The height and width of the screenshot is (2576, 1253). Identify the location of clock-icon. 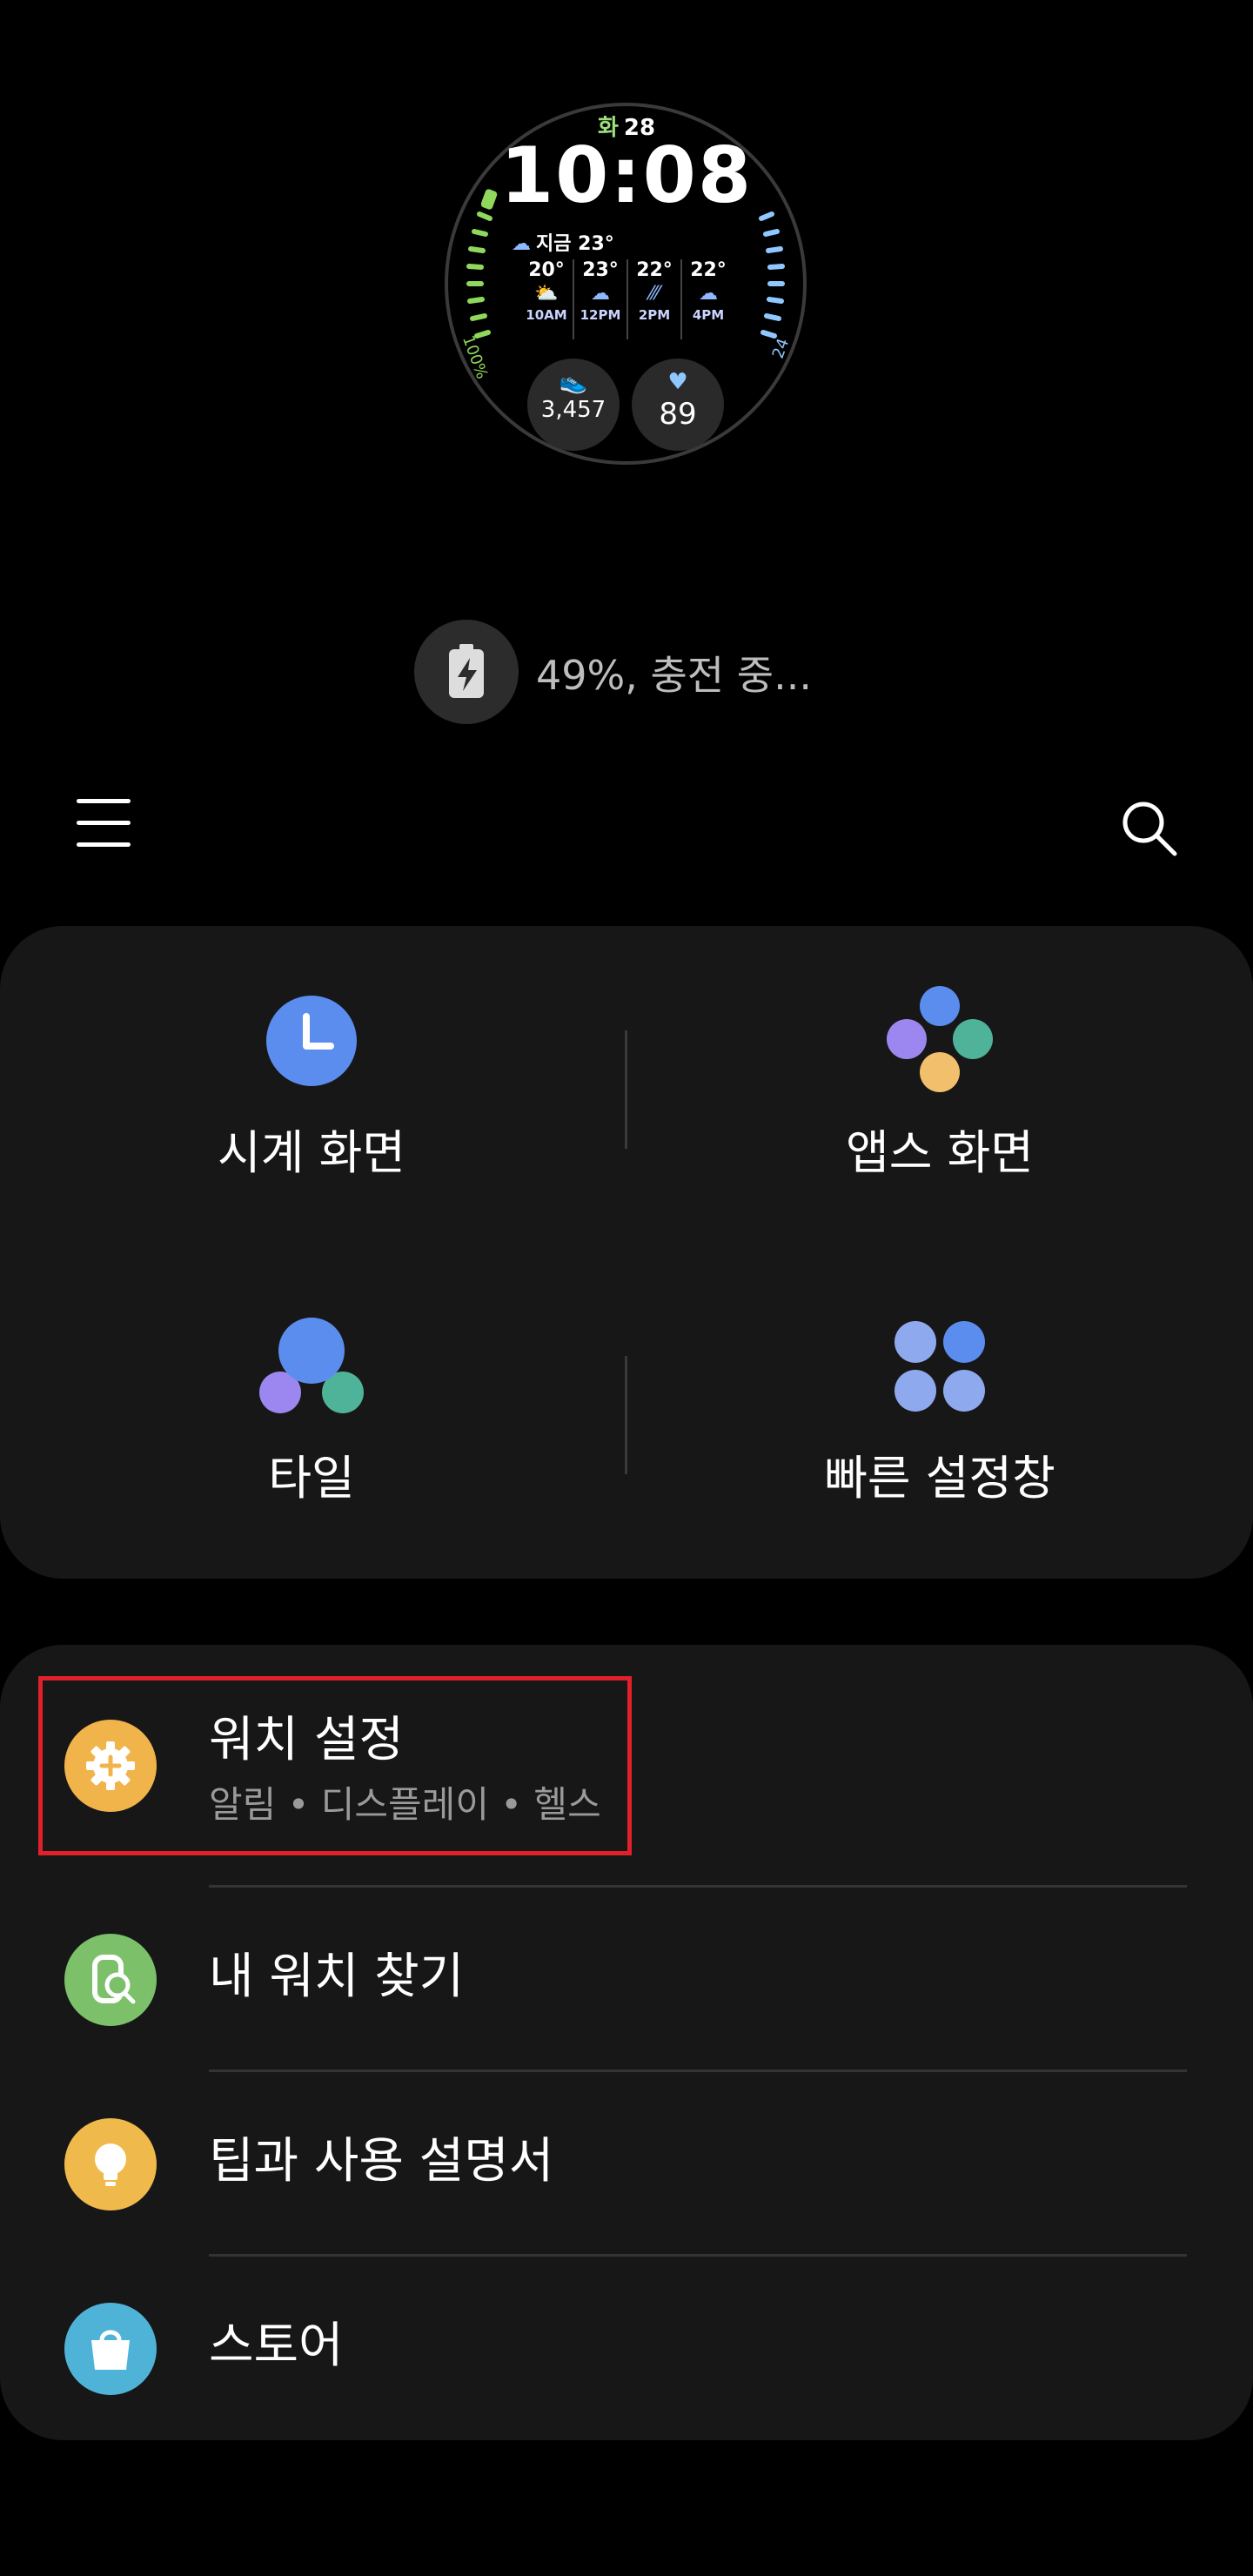
(311, 1041).